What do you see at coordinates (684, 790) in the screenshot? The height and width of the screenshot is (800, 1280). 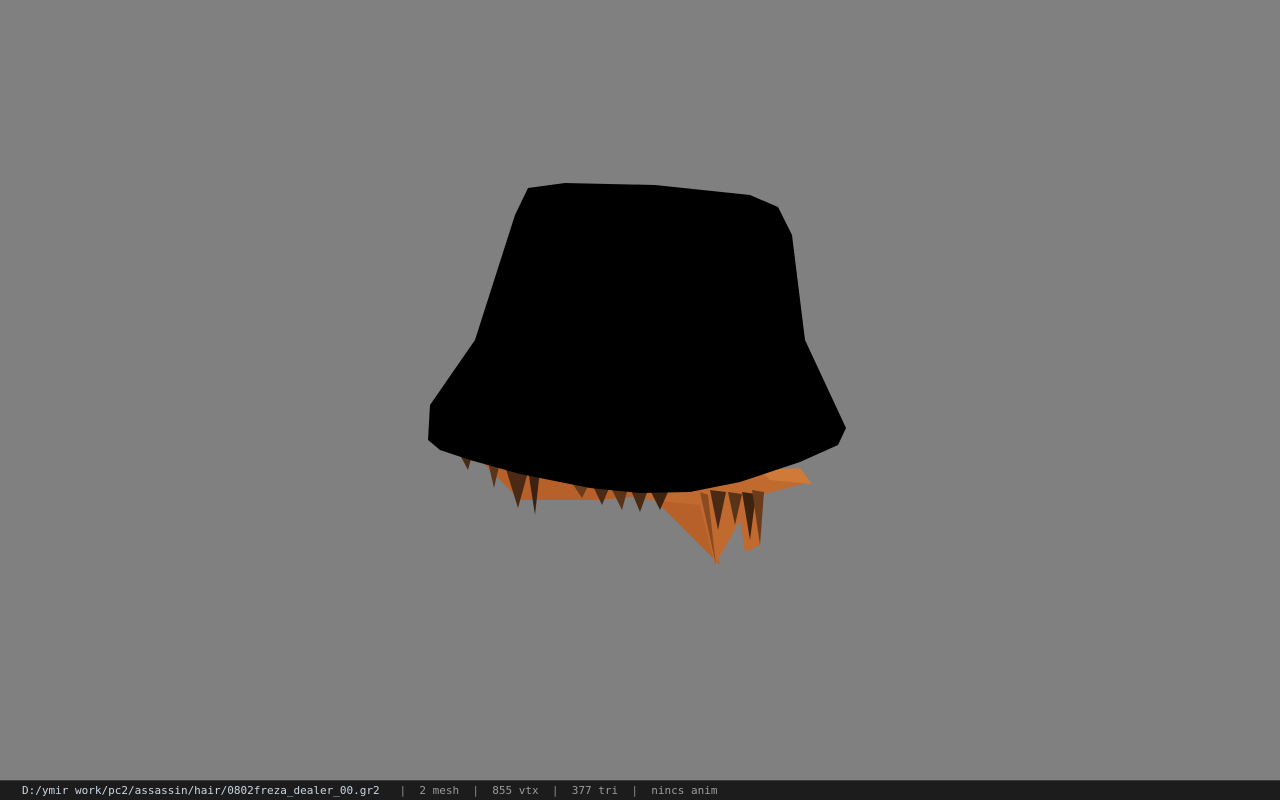 I see `animation-status: nincs anim` at bounding box center [684, 790].